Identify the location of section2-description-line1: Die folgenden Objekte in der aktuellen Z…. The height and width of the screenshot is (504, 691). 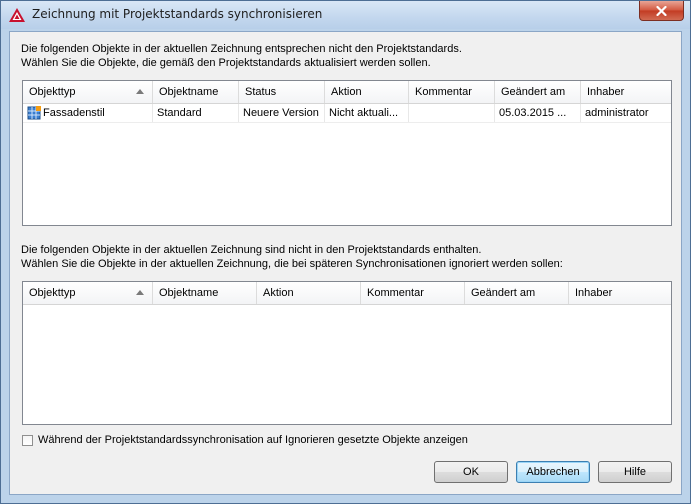
(251, 250).